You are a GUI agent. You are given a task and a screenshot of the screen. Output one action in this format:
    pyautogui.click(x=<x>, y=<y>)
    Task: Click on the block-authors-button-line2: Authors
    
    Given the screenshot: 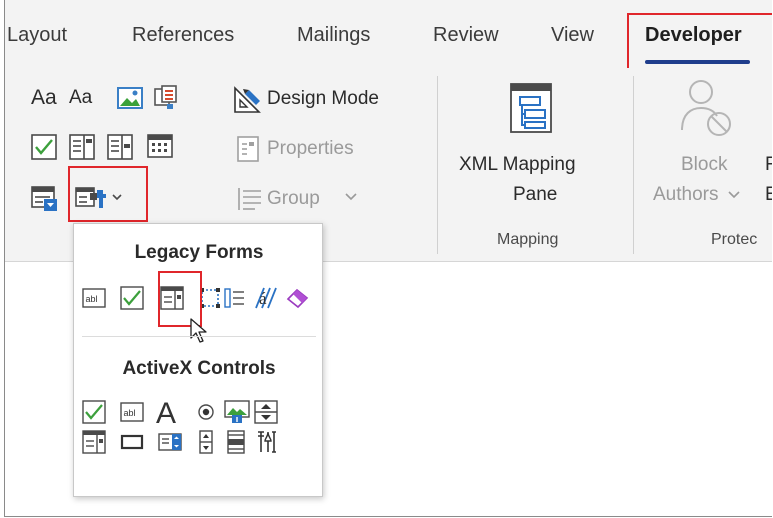 What is the action you would take?
    pyautogui.click(x=685, y=195)
    